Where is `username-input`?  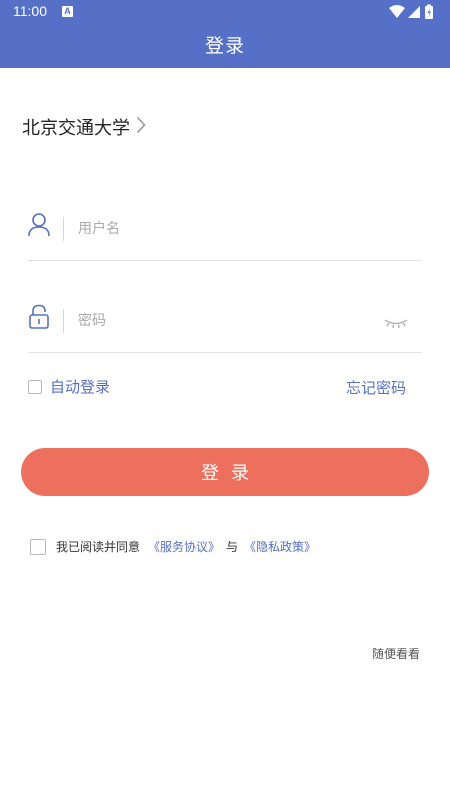
username-input is located at coordinates (218, 229).